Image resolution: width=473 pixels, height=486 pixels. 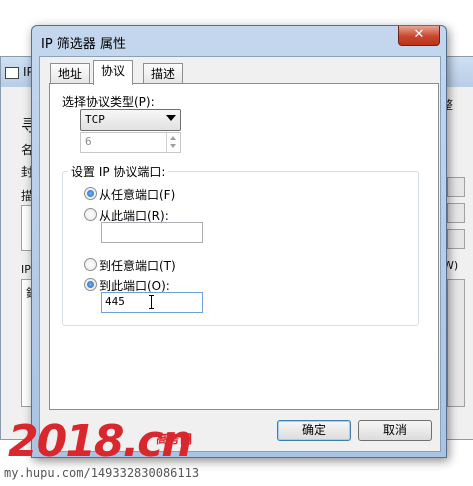 I want to click on tab-address: 地址, so click(x=70, y=73).